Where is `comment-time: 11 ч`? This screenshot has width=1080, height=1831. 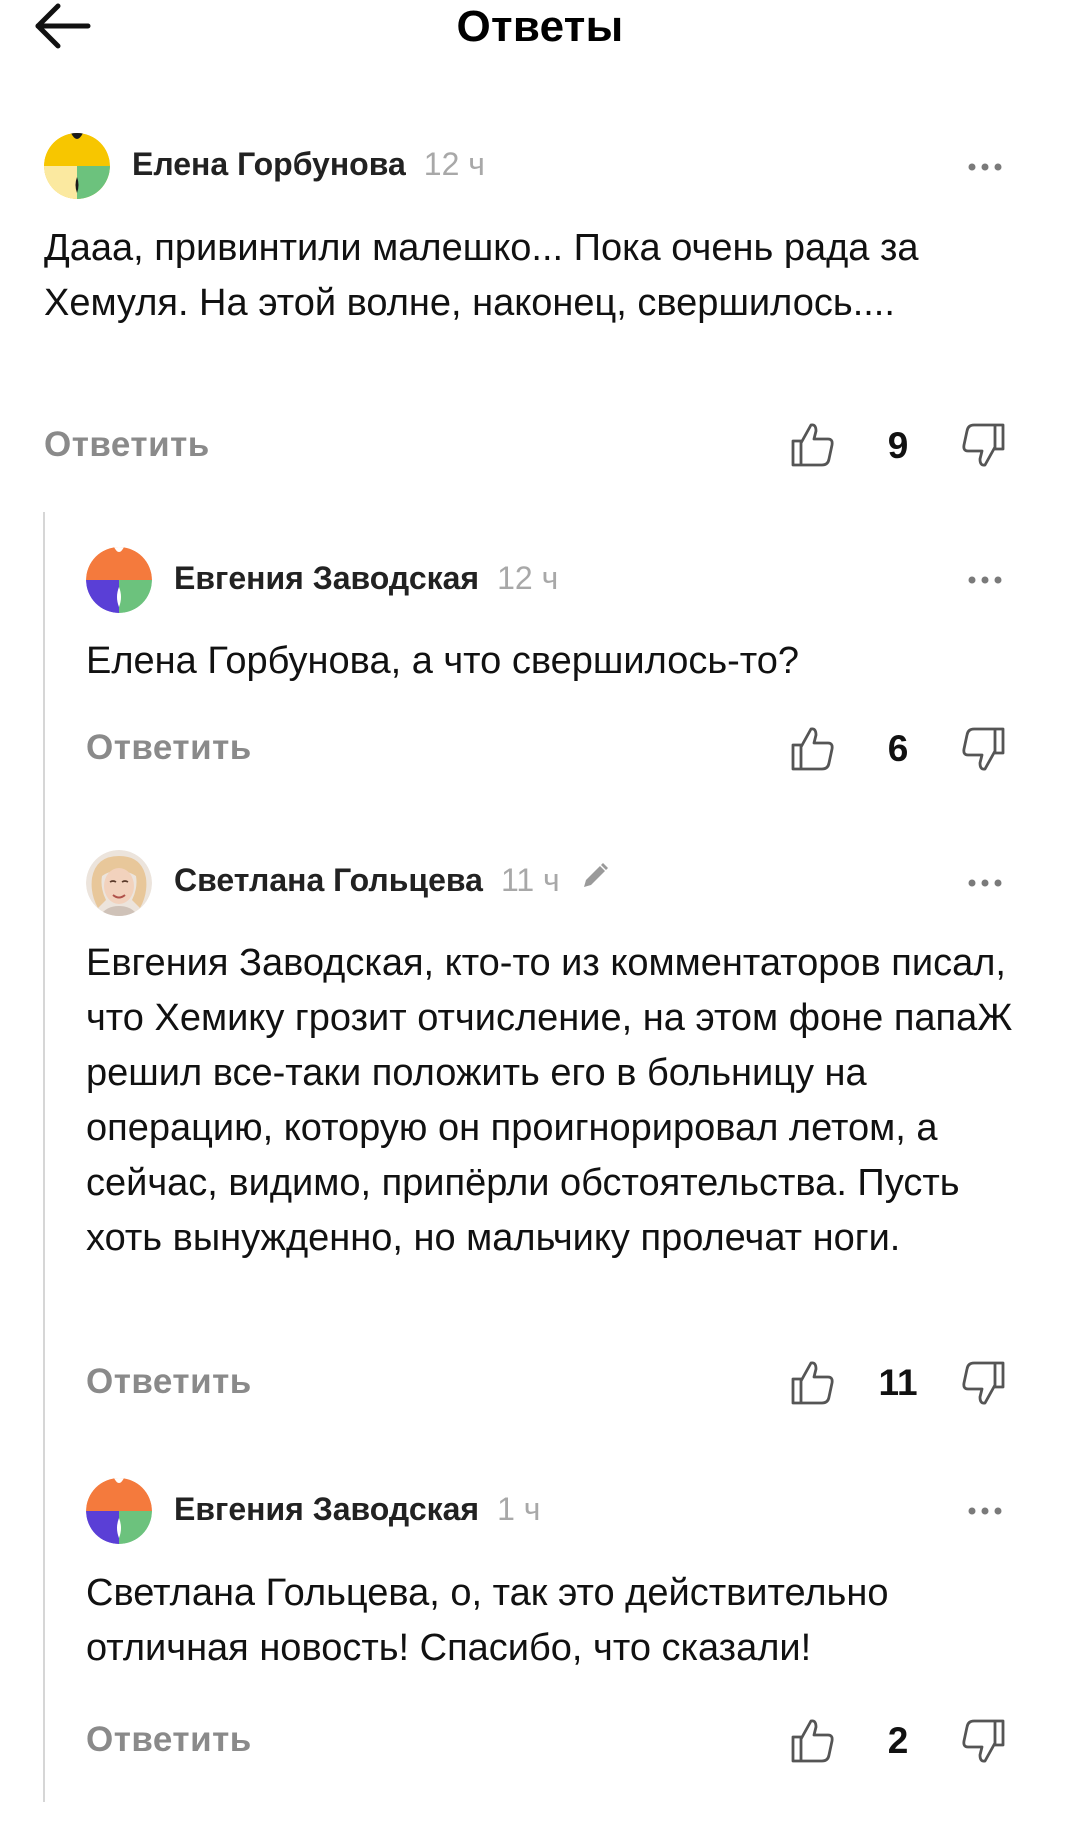 comment-time: 11 ч is located at coordinates (530, 880).